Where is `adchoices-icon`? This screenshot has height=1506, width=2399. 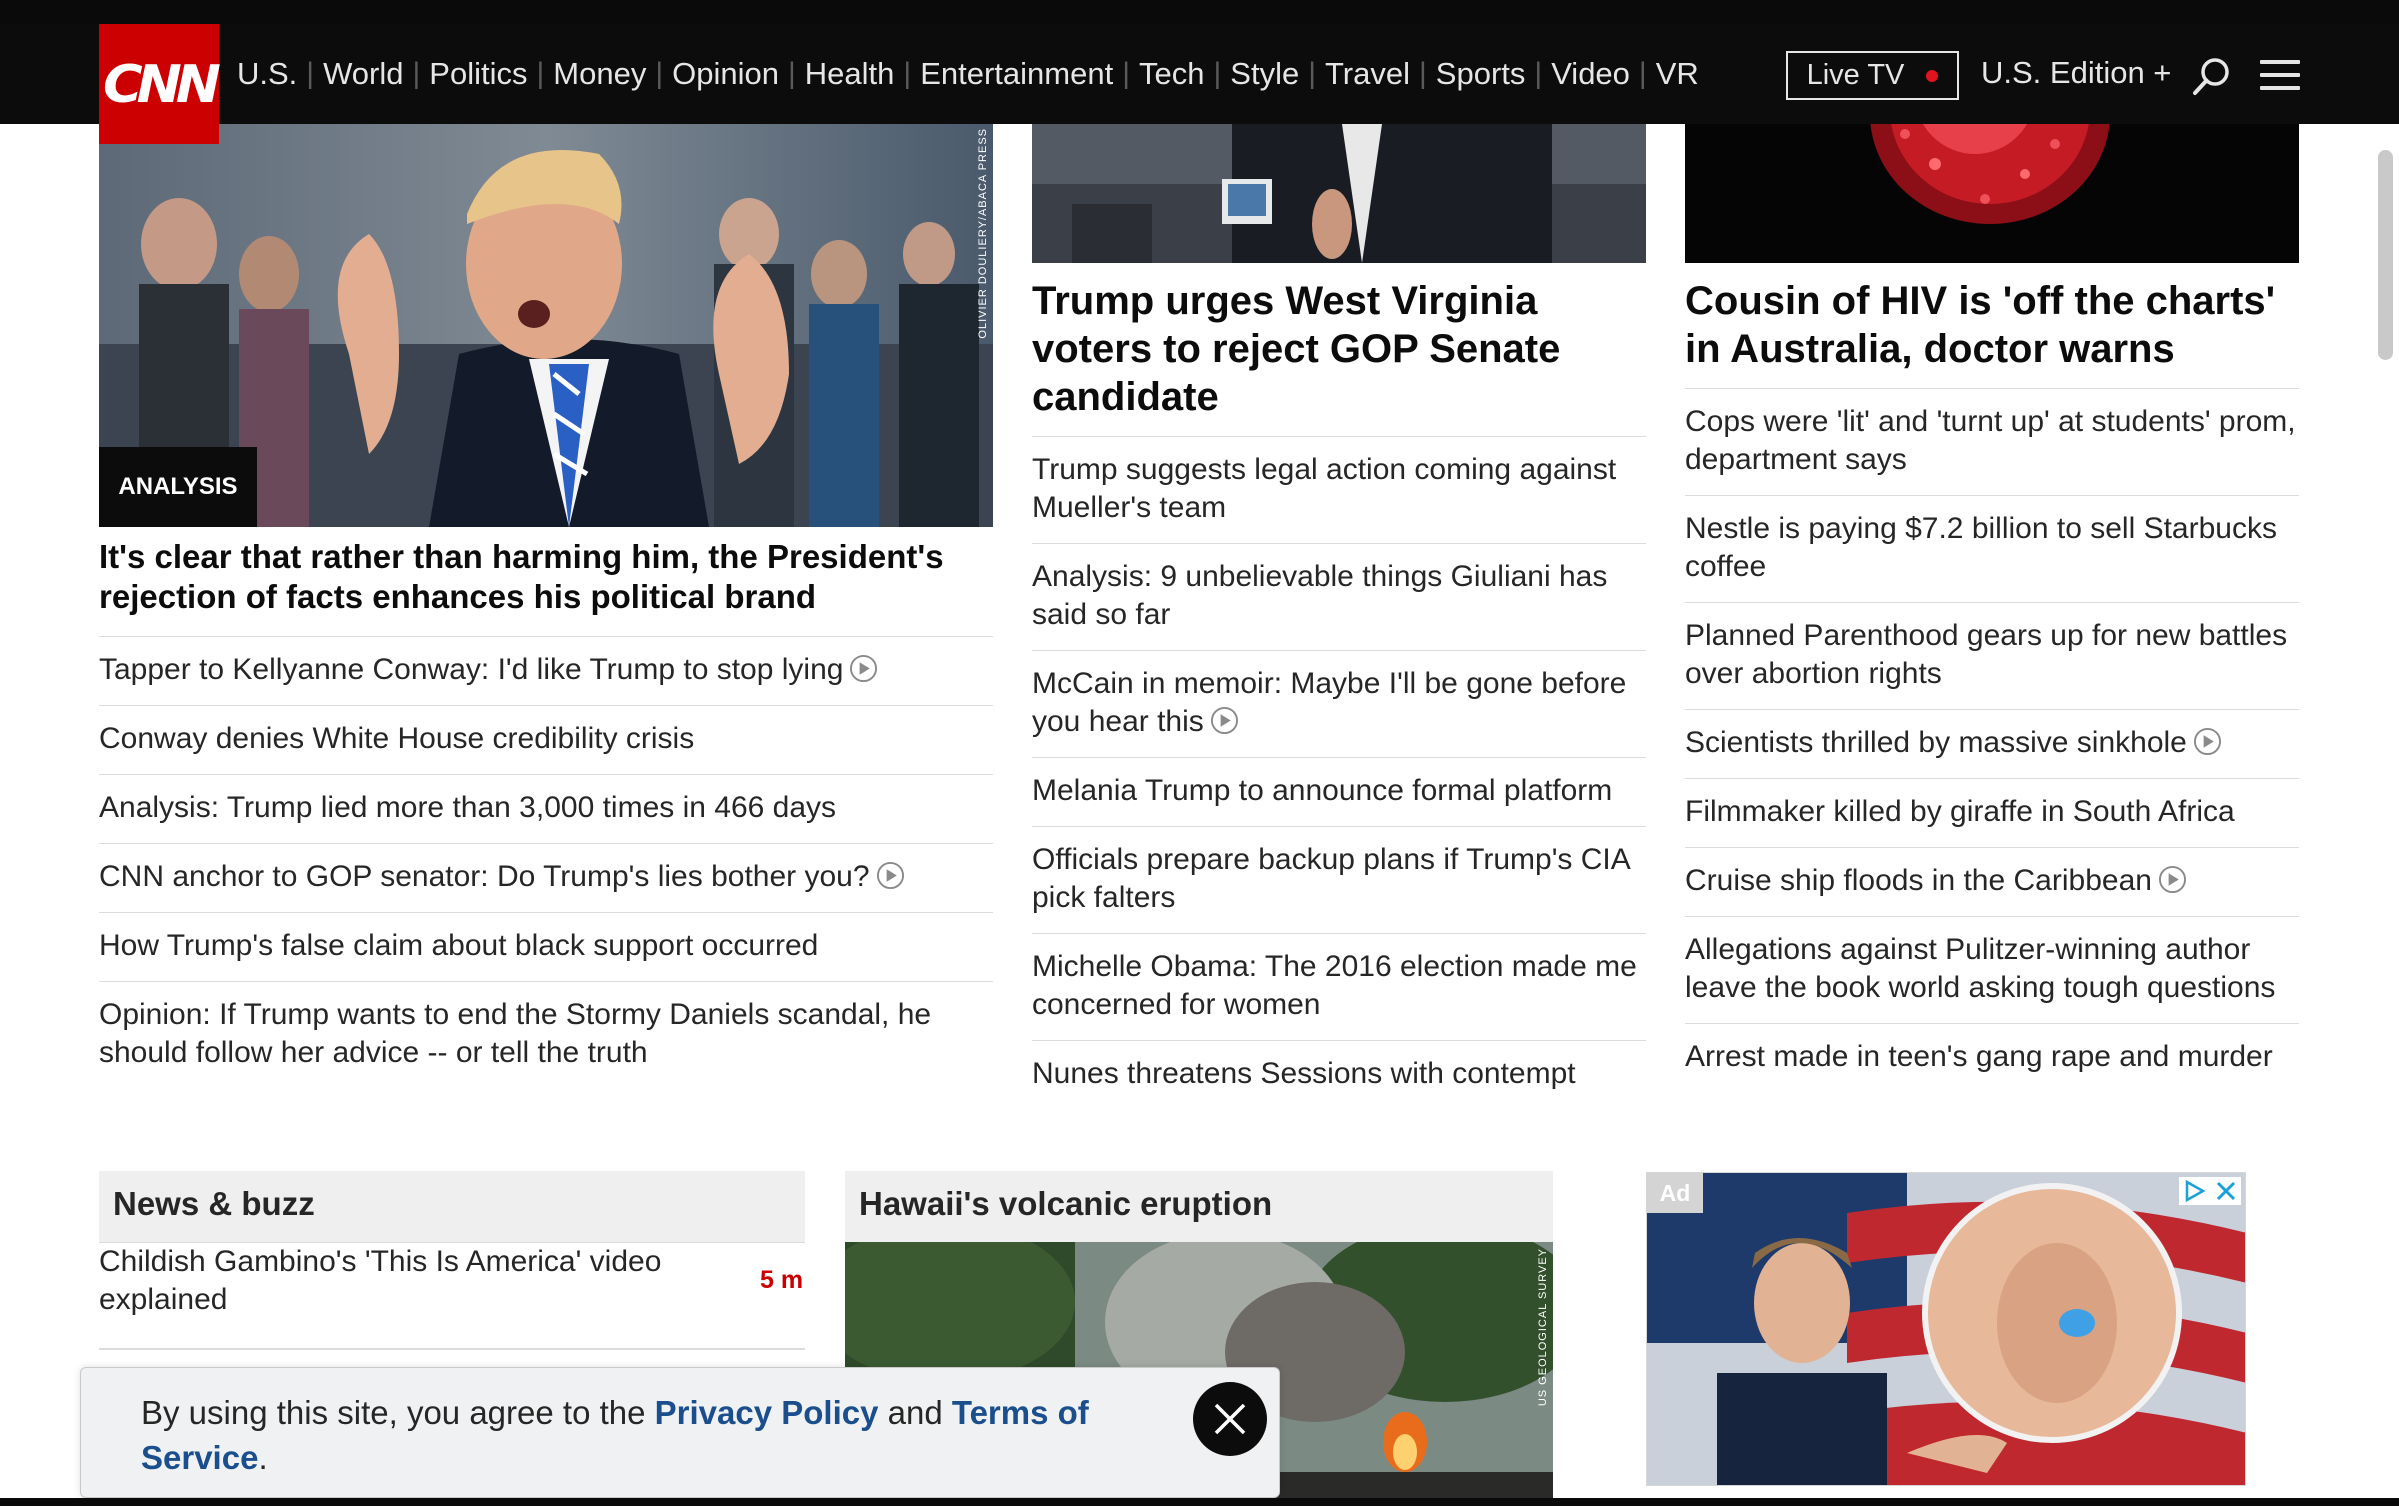
adchoices-icon is located at coordinates (2195, 1191).